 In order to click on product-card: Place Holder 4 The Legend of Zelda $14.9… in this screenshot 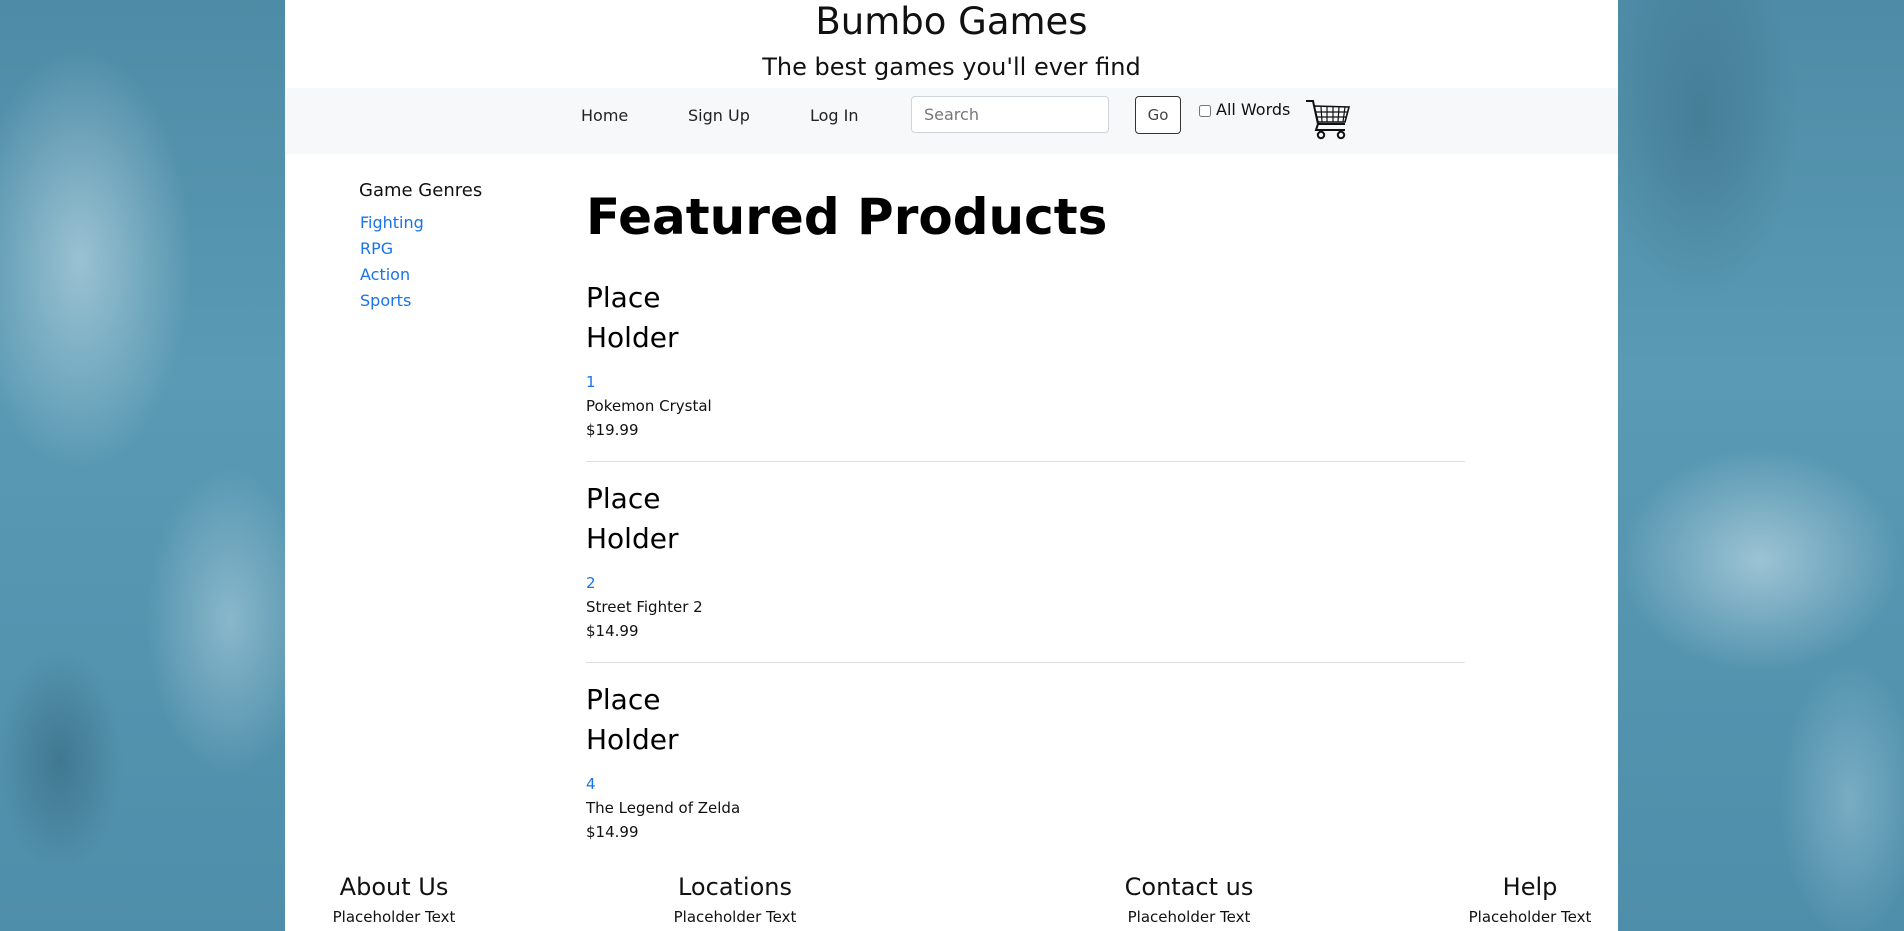, I will do `click(1025, 762)`.